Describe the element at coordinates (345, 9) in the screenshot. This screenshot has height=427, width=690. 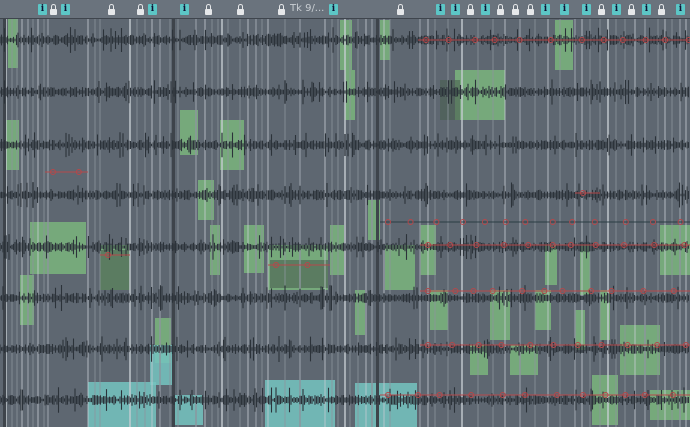
I see `item-header-bar: Tk 9/... iiiiiiiiiiiiii` at that location.